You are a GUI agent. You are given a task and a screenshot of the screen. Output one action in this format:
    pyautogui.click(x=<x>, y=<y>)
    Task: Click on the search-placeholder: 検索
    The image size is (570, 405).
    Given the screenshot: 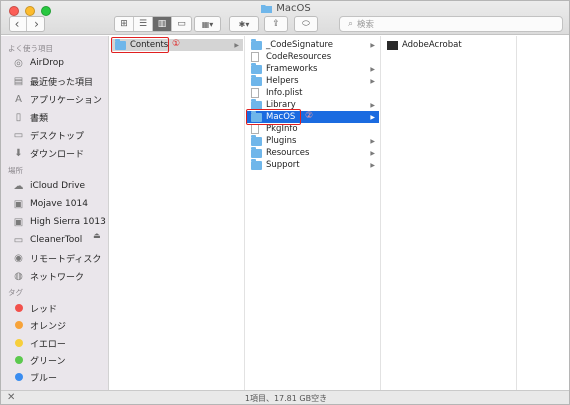 What is the action you would take?
    pyautogui.click(x=366, y=25)
    